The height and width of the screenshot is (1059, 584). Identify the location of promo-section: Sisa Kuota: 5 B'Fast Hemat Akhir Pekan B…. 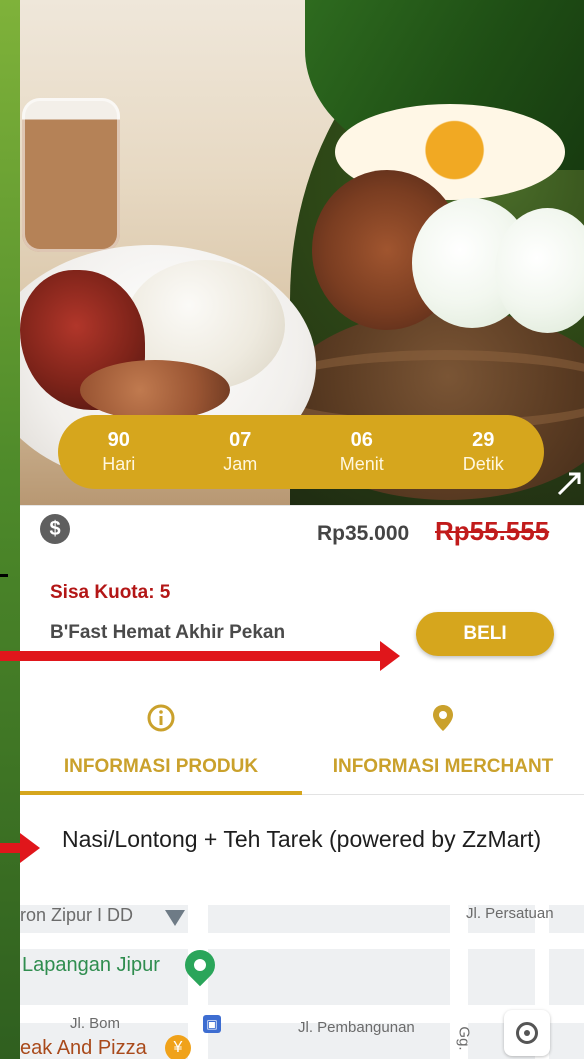
(302, 620).